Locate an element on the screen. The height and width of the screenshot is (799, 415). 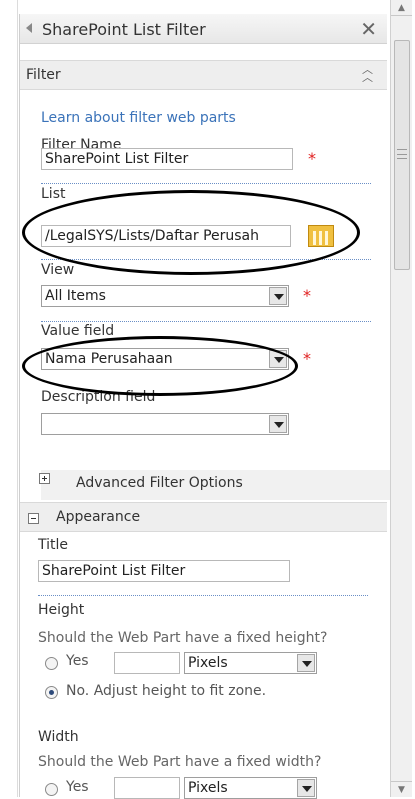
appearance-section-label: Appearance is located at coordinates (98, 517).